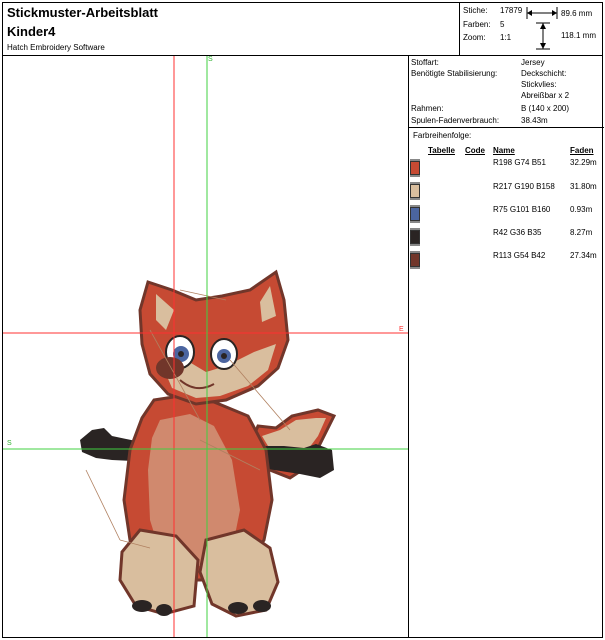  I want to click on color-name: R75 G101 B160, so click(522, 209).